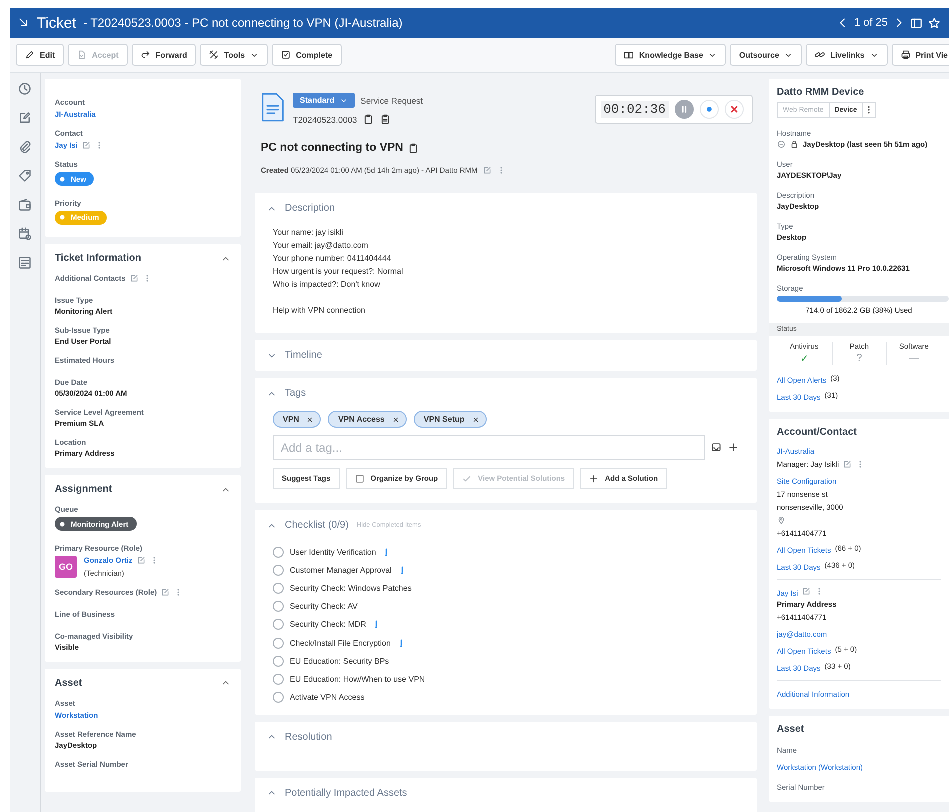 This screenshot has width=949, height=812. I want to click on edit-note-icon, so click(25, 118).